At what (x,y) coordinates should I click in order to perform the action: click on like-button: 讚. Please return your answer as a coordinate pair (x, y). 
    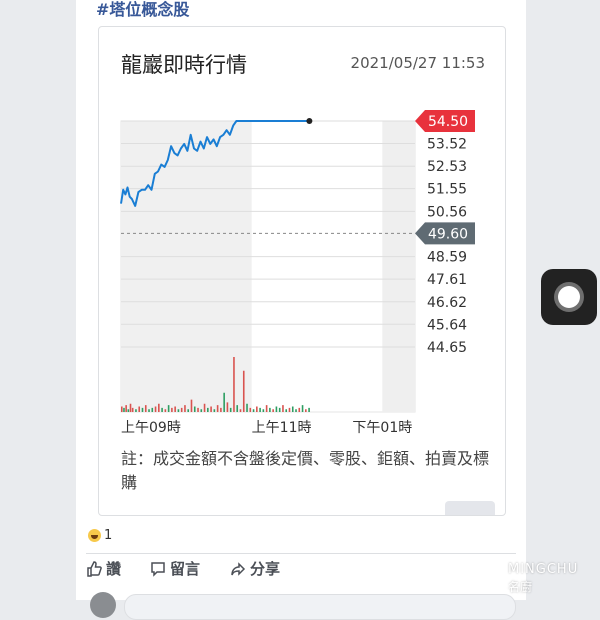
    Looking at the image, I should click on (103, 568).